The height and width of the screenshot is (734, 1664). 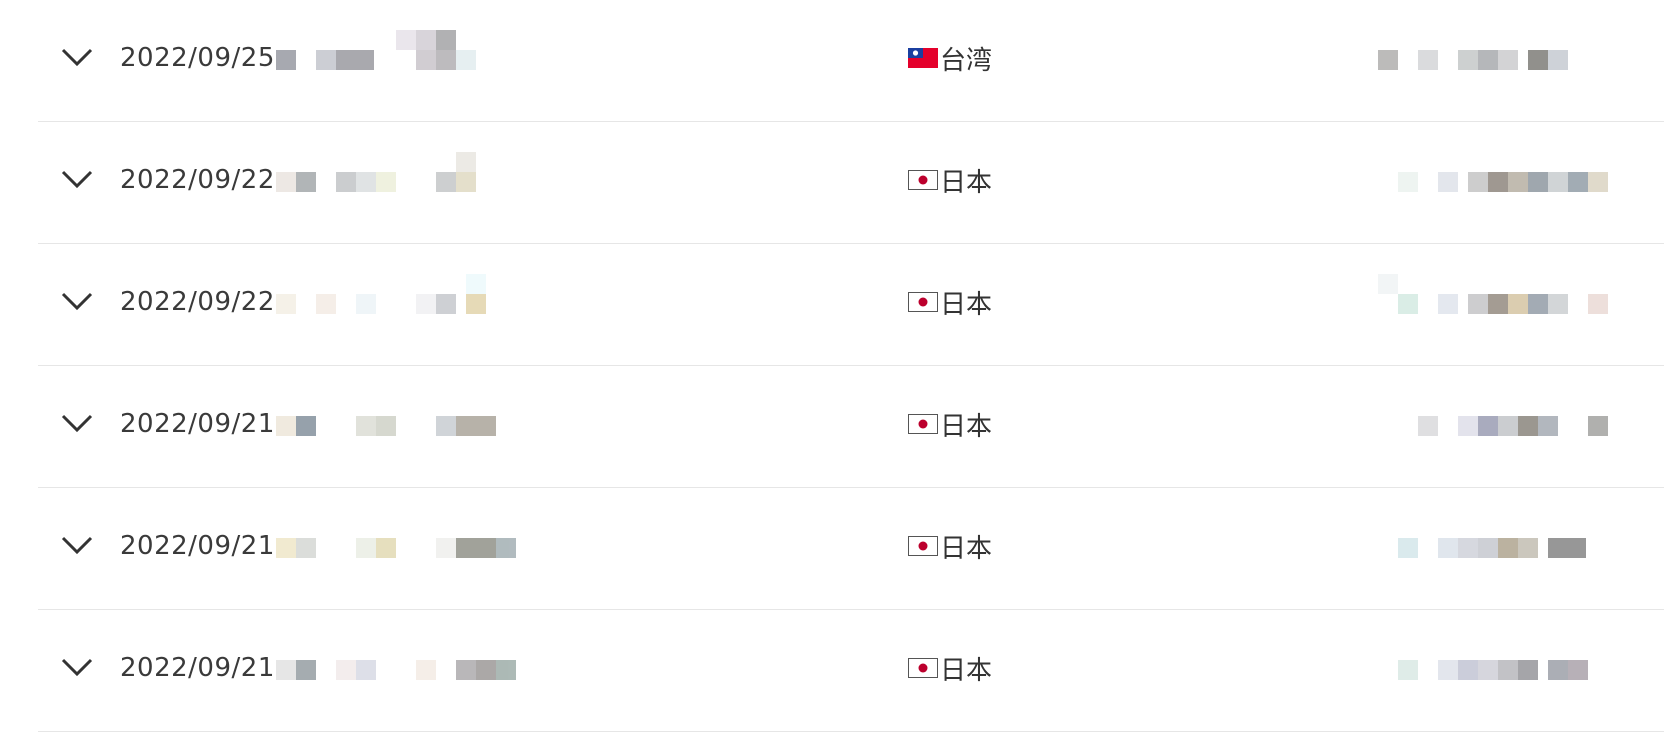 I want to click on country-name: 台湾, so click(x=966, y=60).